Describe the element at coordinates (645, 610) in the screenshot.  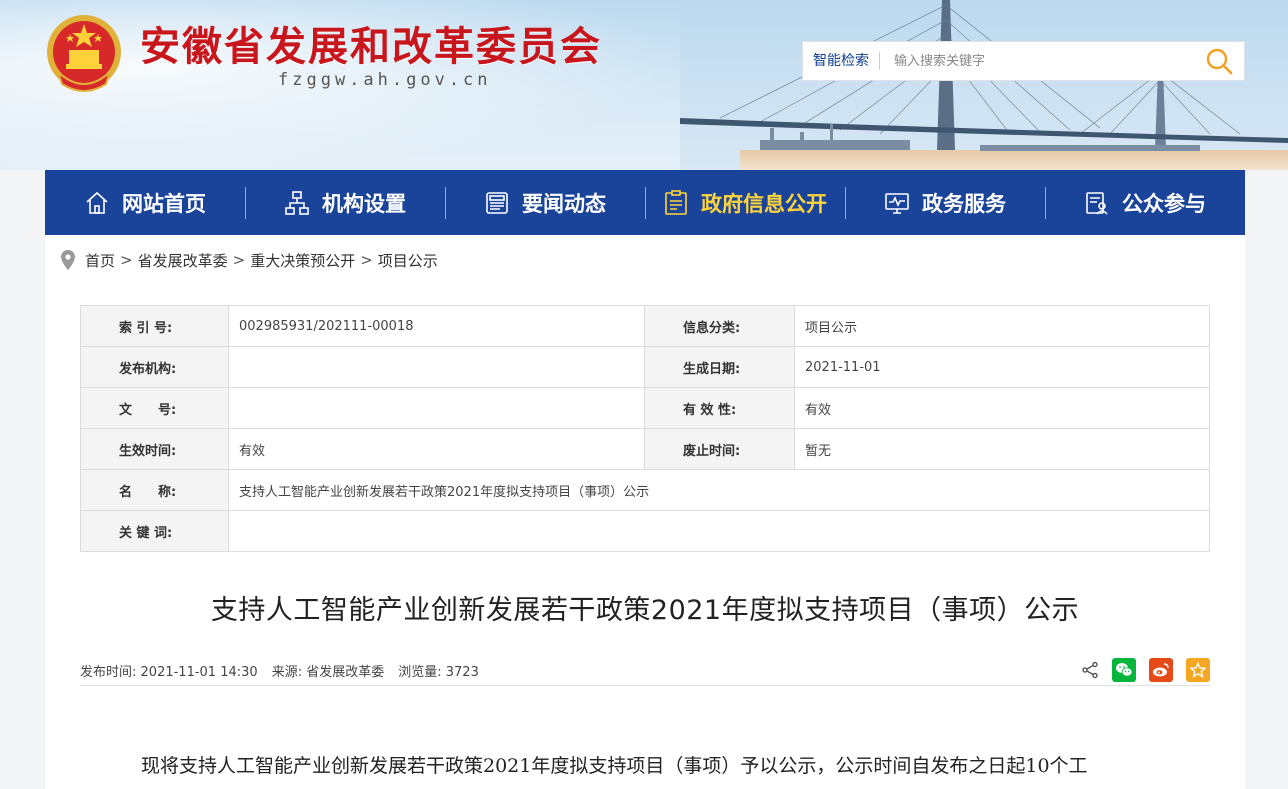
I see `article-title: 支持人工智能产业创新发展若干政策2021年度拟支持项目（事项）公示` at that location.